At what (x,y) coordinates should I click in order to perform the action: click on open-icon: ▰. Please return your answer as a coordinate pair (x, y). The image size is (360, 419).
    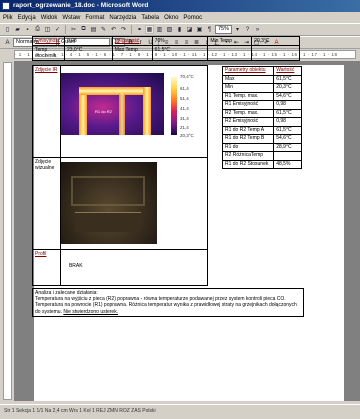
    Looking at the image, I should click on (17, 29).